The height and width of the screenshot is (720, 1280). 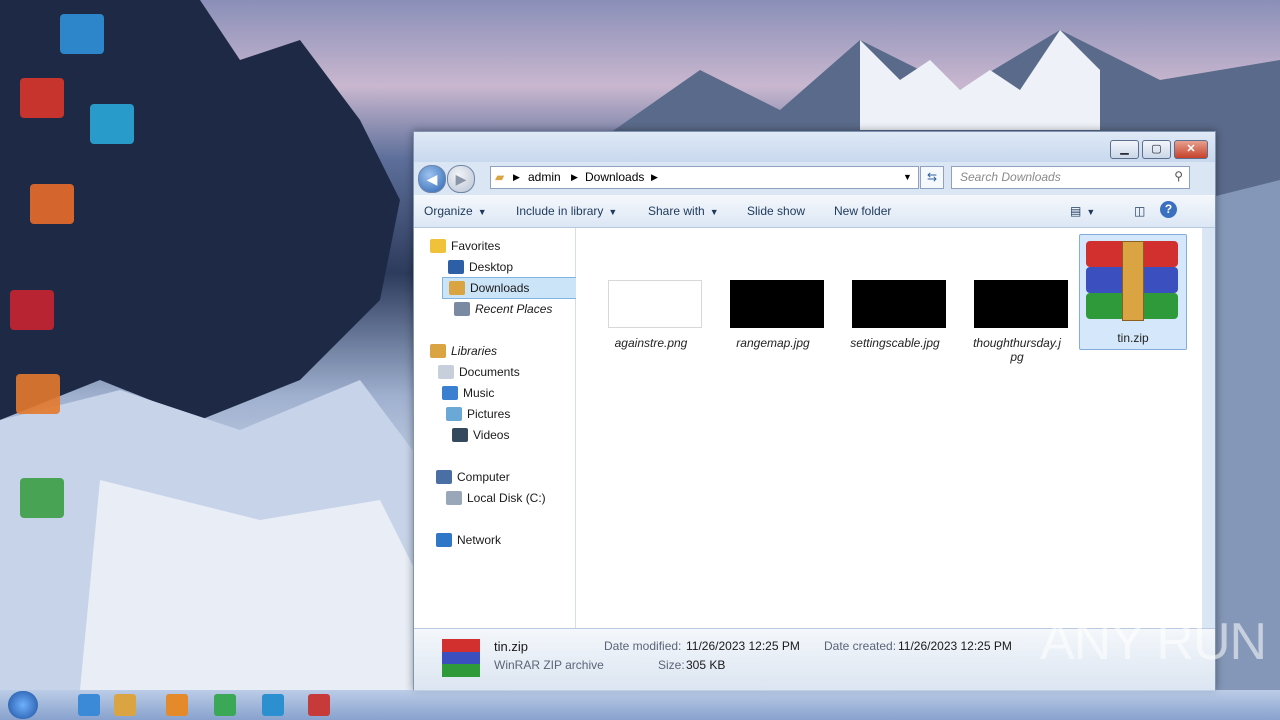 What do you see at coordinates (273, 705) in the screenshot?
I see `taskbar-edge-icon` at bounding box center [273, 705].